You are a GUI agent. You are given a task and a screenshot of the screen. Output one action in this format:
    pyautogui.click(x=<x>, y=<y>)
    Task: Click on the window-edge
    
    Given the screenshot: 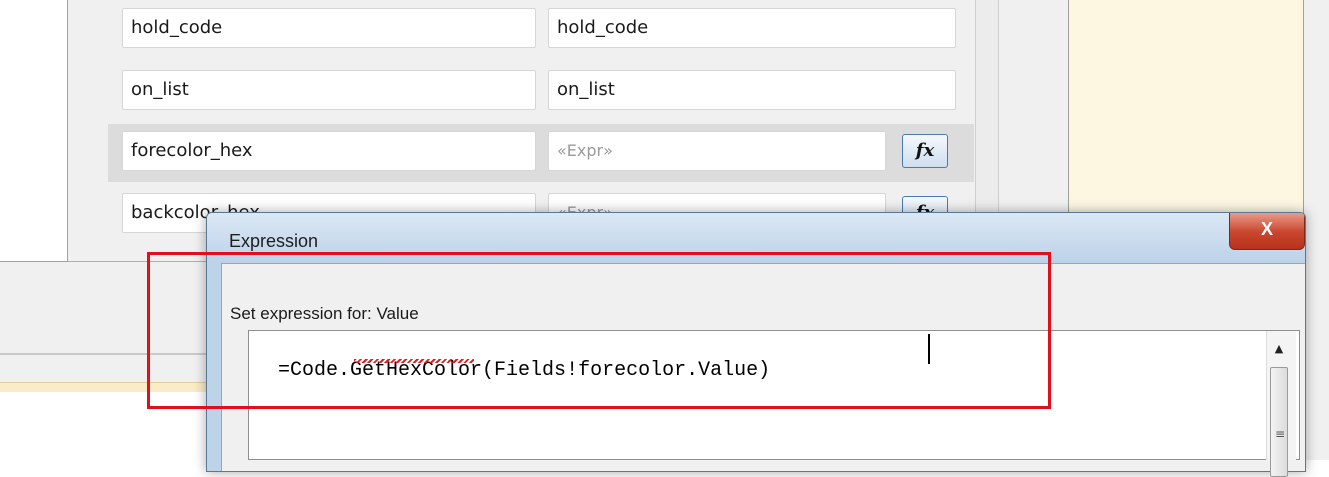 What is the action you would take?
    pyautogui.click(x=1316, y=230)
    